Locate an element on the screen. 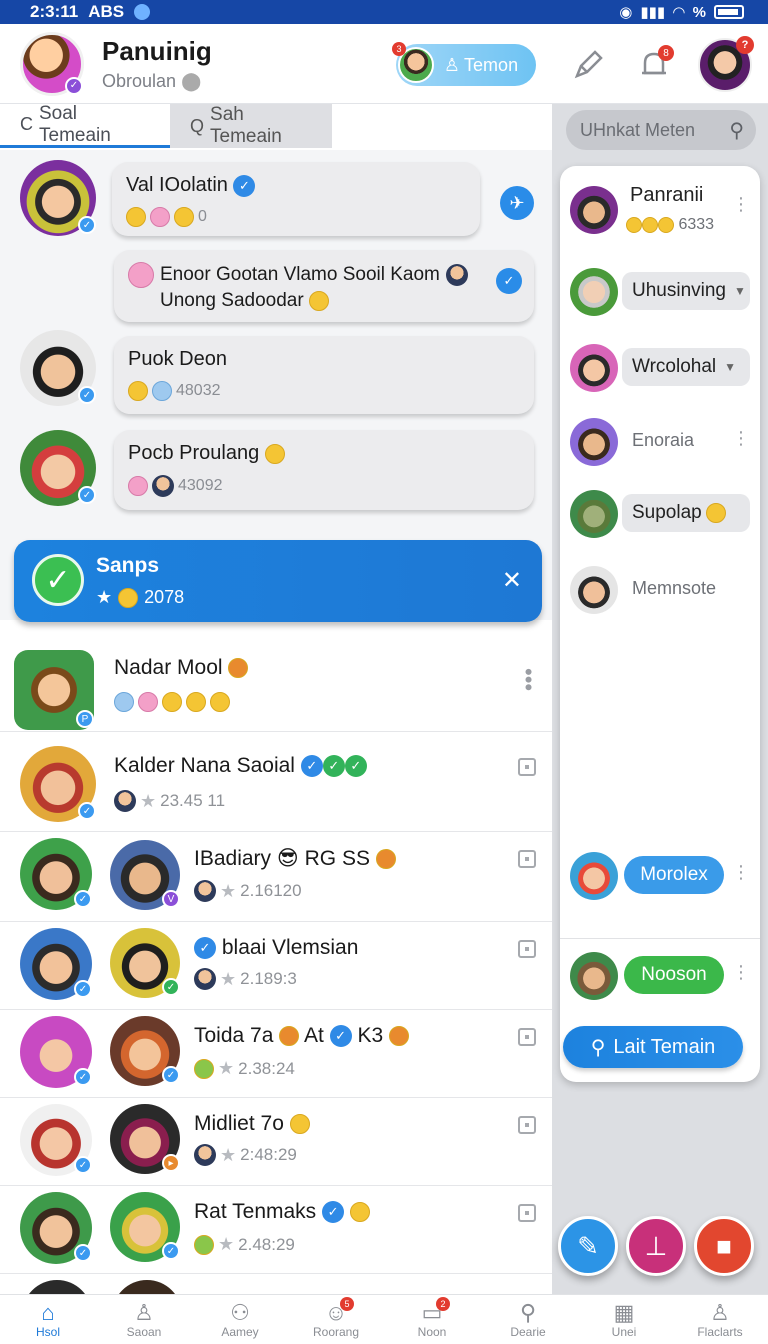 The height and width of the screenshot is (1344, 768). feather-icon: ✎ is located at coordinates (588, 1245).